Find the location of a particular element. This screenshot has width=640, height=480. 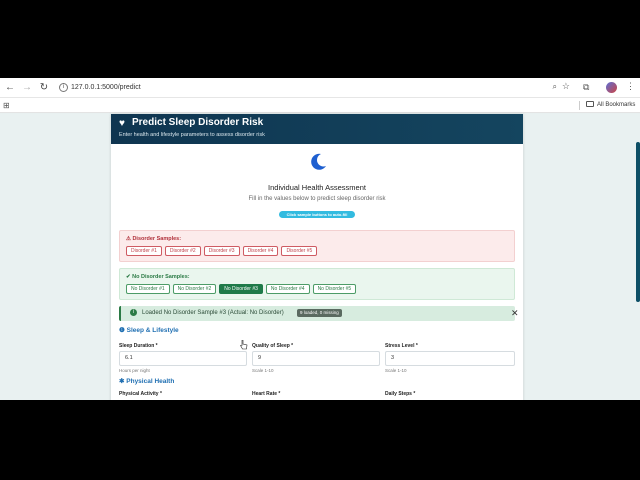

no-disorder-sample-button-active: No Disorder #3 is located at coordinates (241, 289).